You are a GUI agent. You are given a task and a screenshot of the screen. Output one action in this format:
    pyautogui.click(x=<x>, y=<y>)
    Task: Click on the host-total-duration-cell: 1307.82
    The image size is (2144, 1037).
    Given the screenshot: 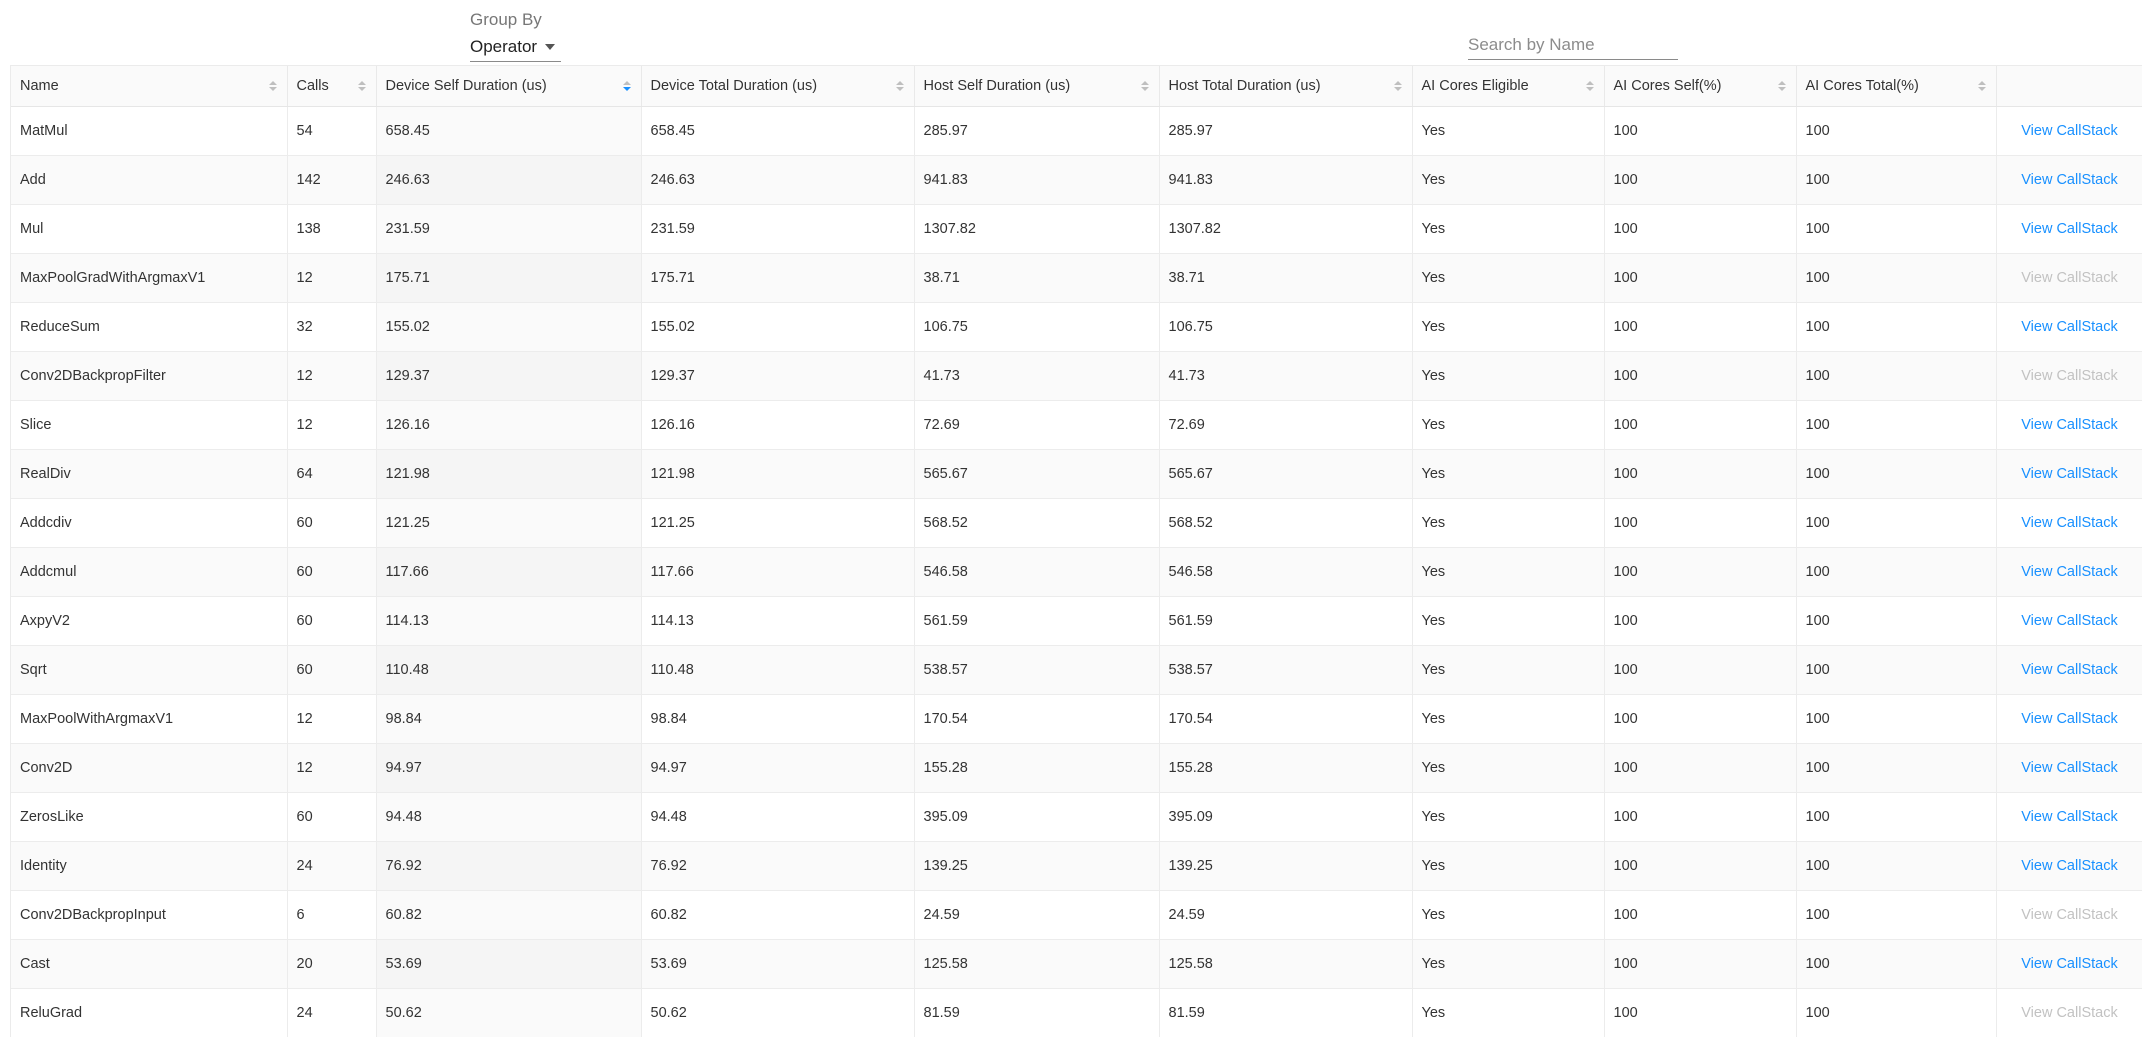 What is the action you would take?
    pyautogui.click(x=1286, y=229)
    